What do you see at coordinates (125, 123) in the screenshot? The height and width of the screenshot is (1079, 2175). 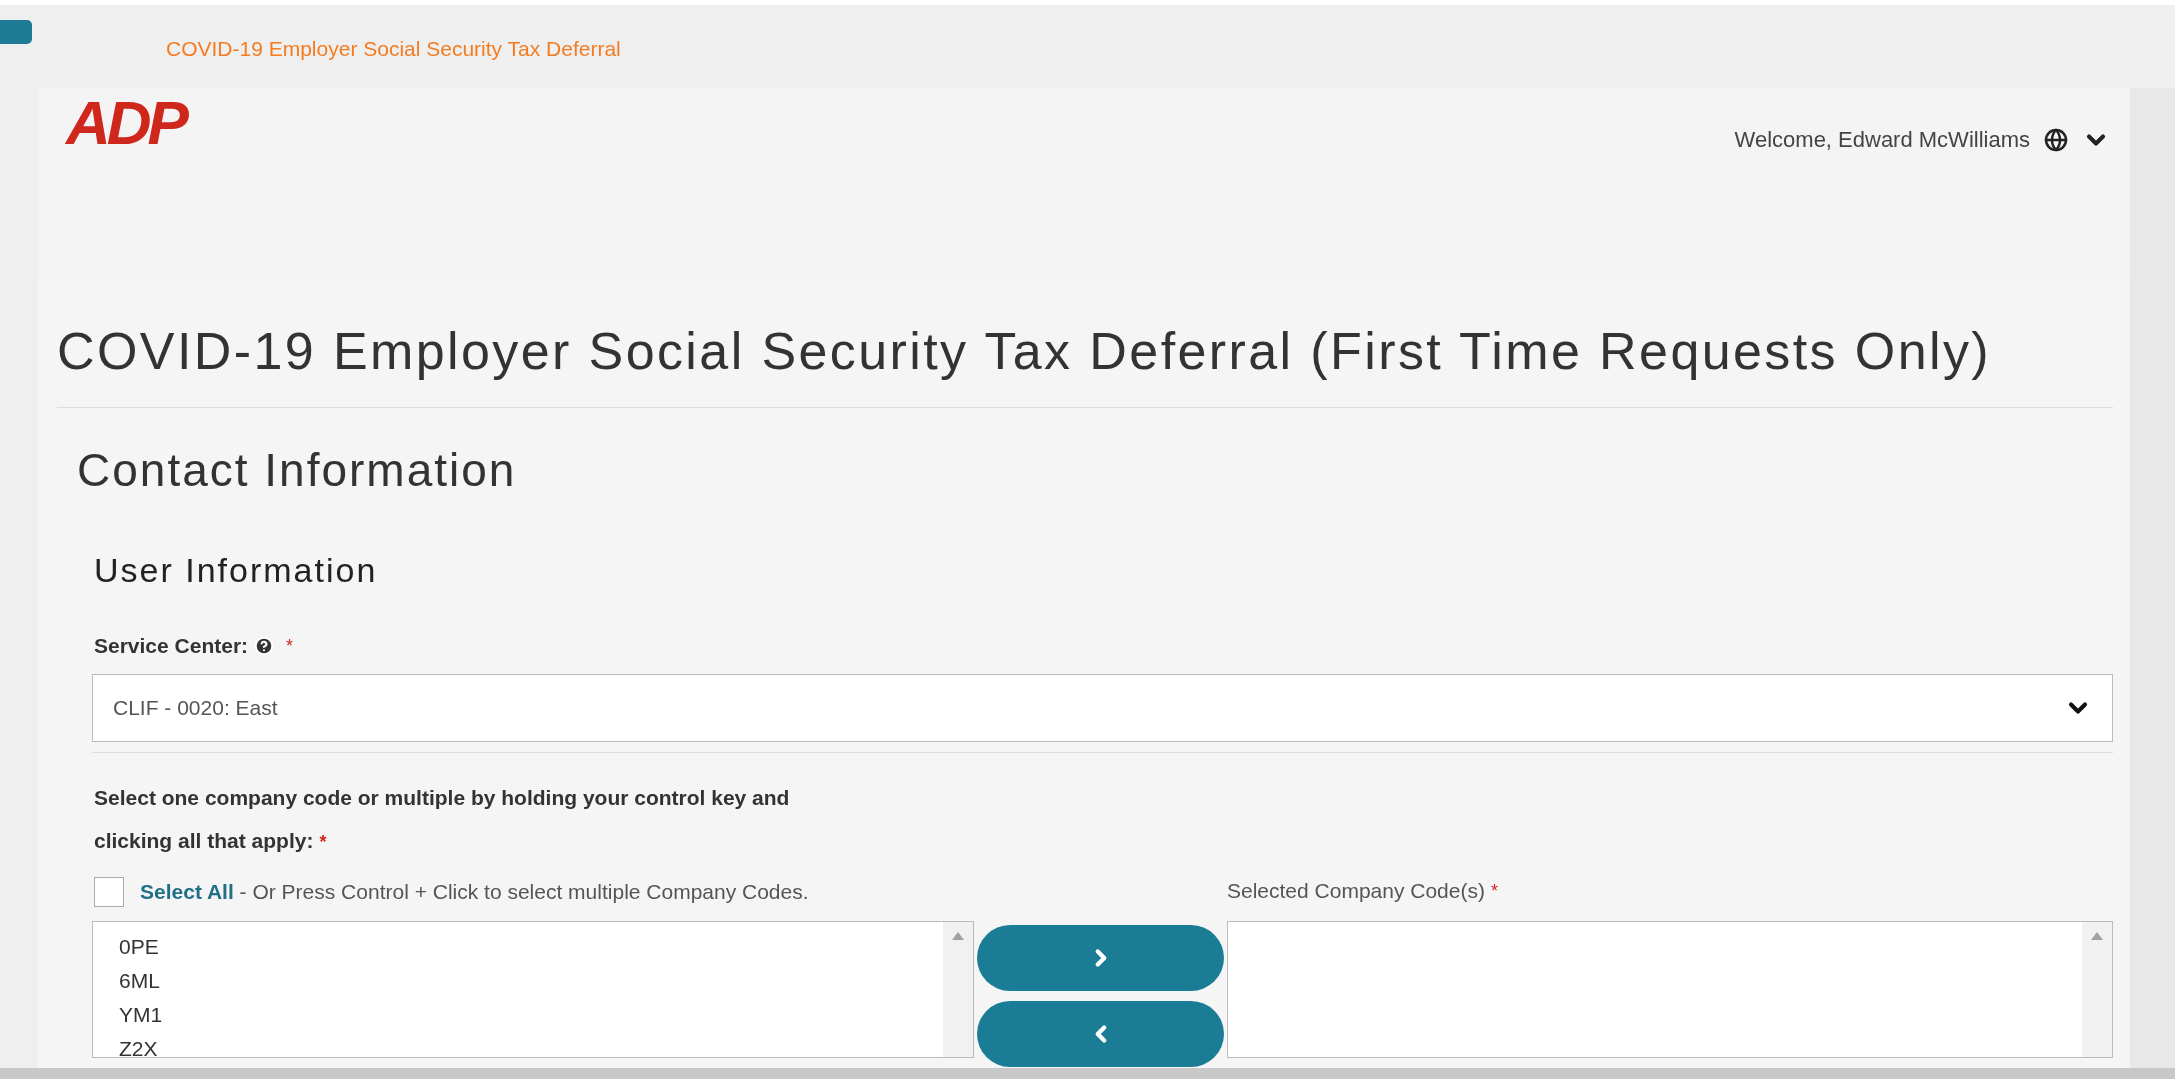 I see `logo: ADP` at bounding box center [125, 123].